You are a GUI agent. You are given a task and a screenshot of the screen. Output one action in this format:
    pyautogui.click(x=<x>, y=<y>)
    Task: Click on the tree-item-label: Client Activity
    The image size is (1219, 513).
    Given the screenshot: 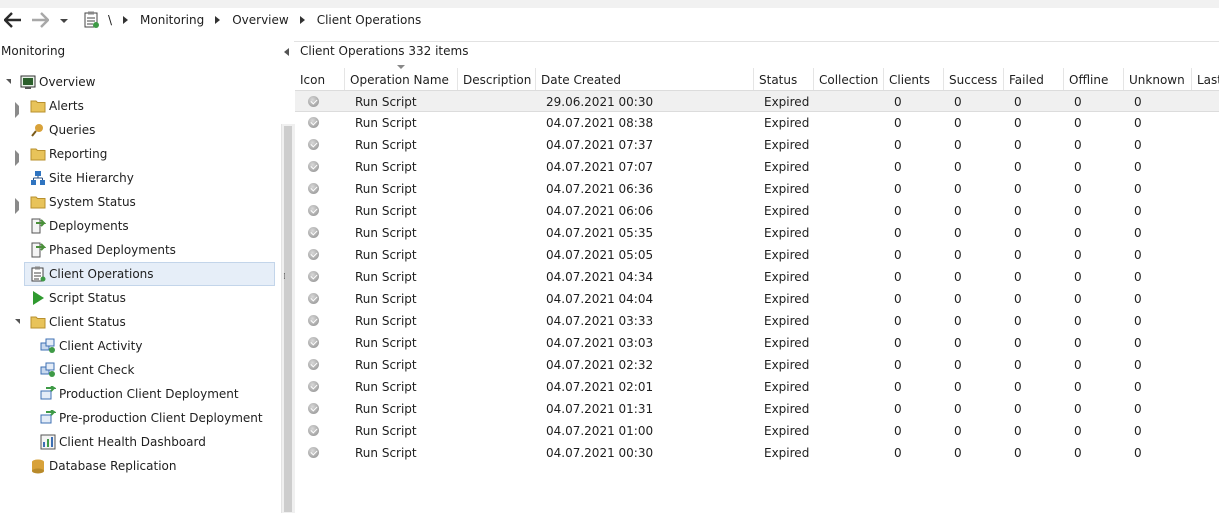 What is the action you would take?
    pyautogui.click(x=101, y=346)
    